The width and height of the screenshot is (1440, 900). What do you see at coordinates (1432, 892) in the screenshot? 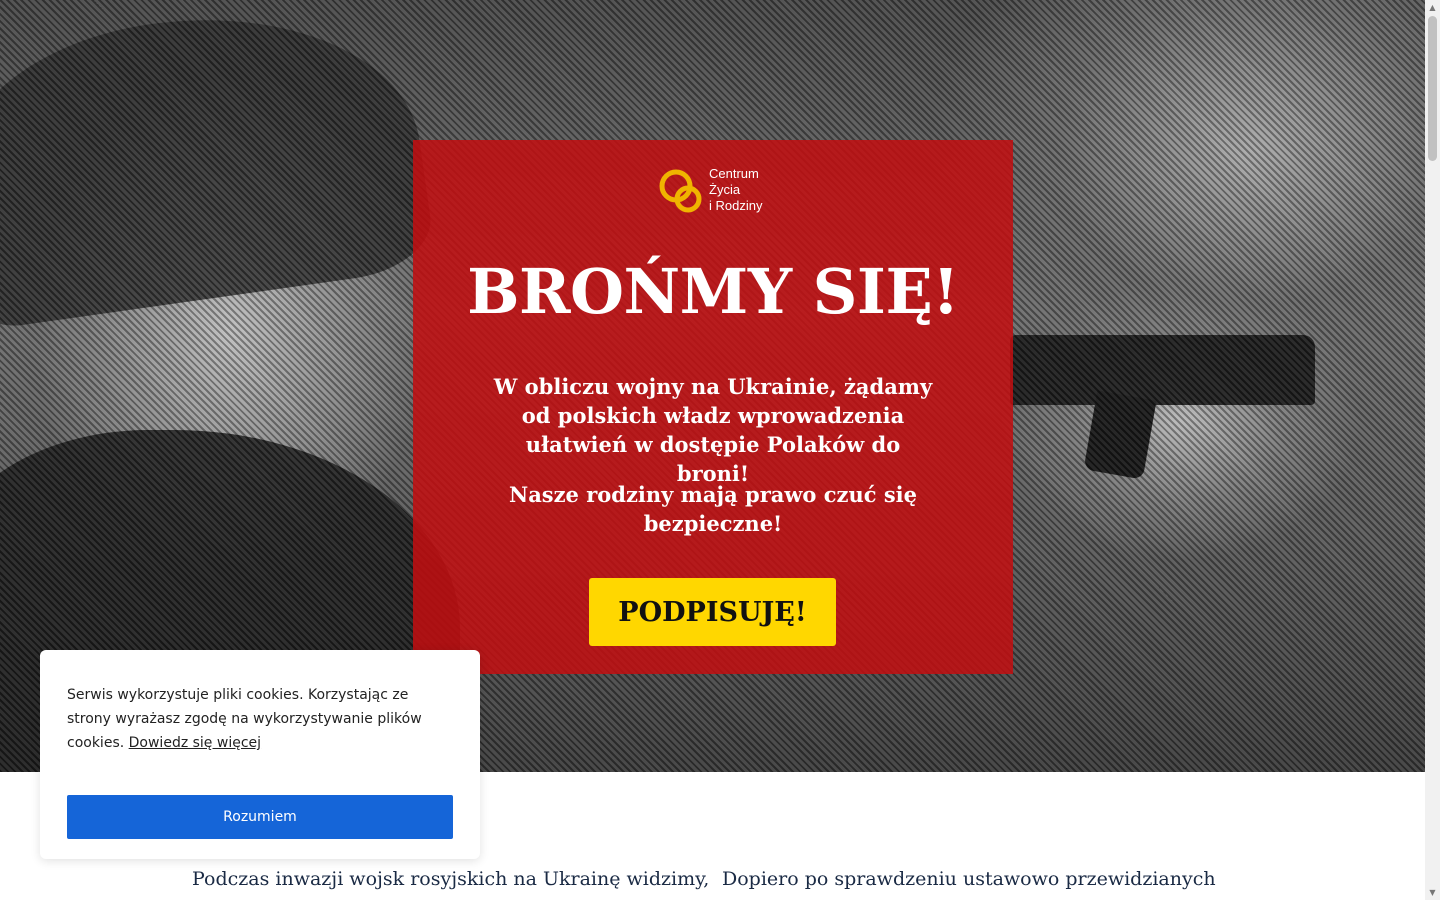
I see `scroll-down-arrow-icon: ▼` at bounding box center [1432, 892].